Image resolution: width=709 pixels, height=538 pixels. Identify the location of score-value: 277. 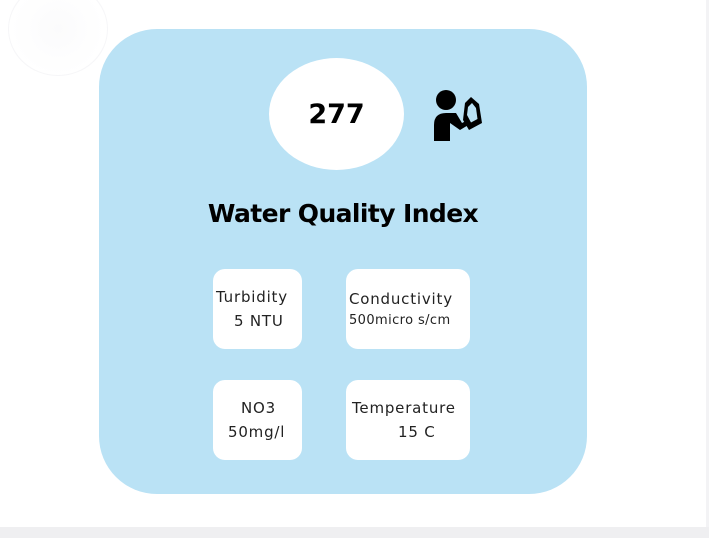
(336, 114).